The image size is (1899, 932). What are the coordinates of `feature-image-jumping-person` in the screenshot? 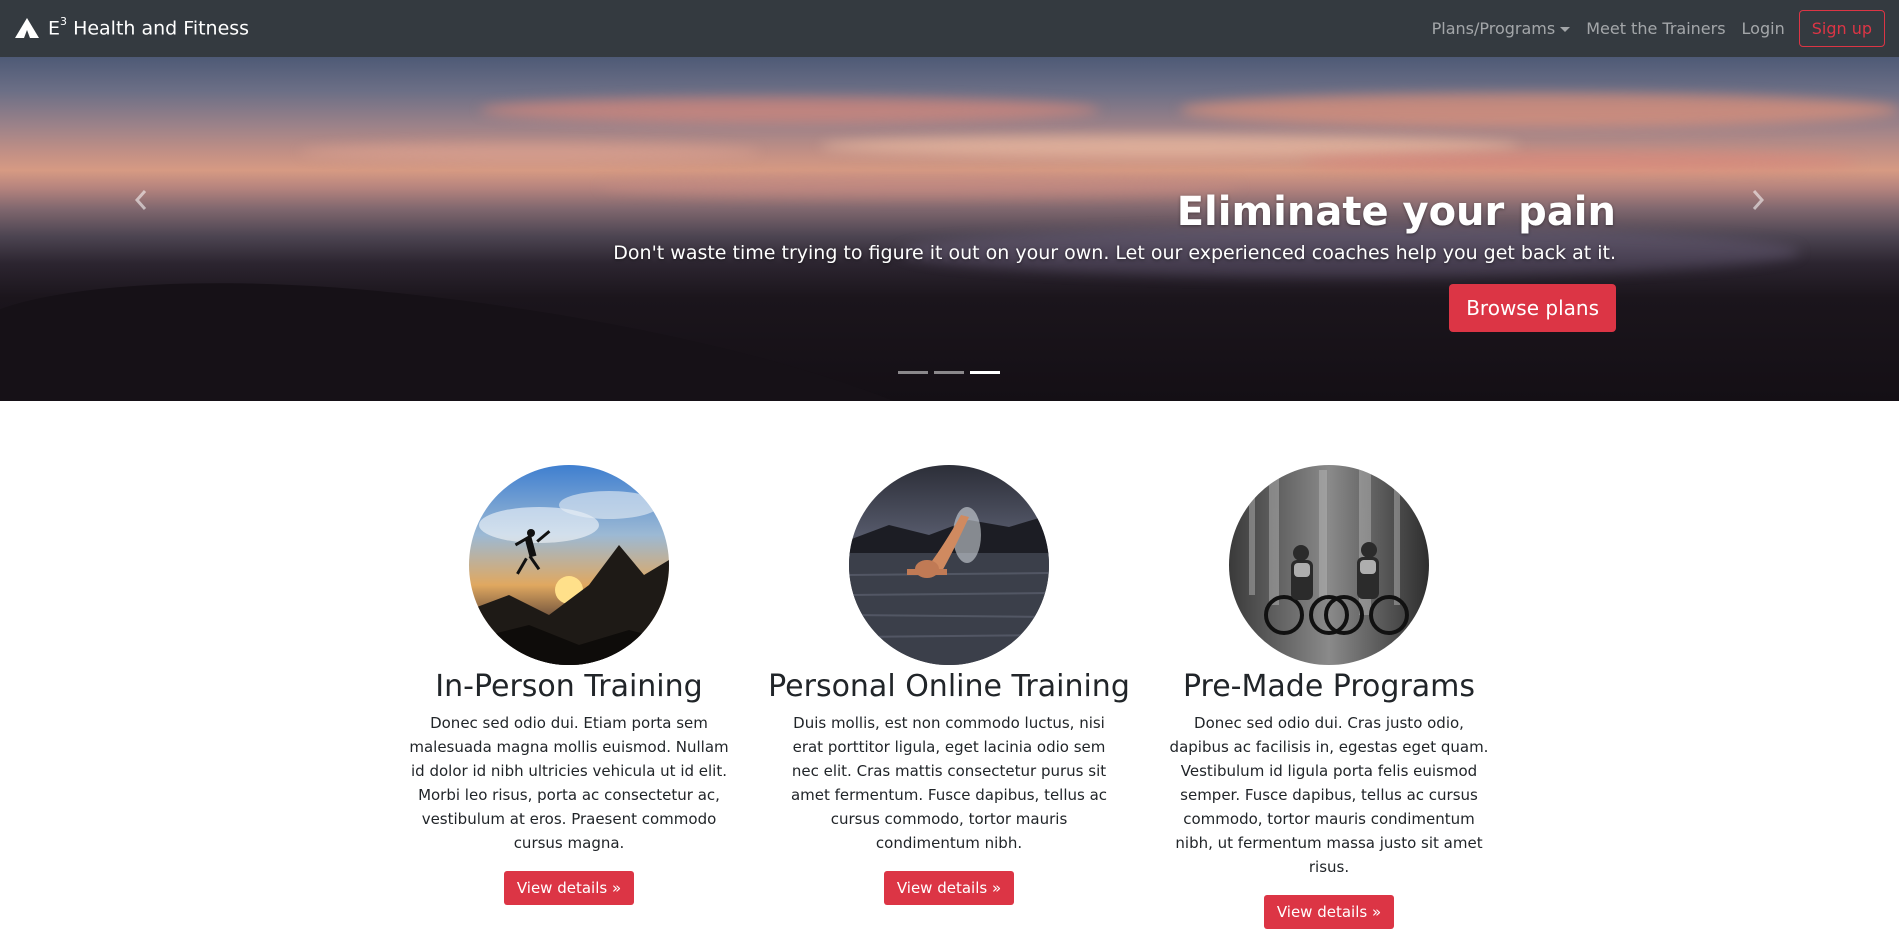 It's located at (569, 565).